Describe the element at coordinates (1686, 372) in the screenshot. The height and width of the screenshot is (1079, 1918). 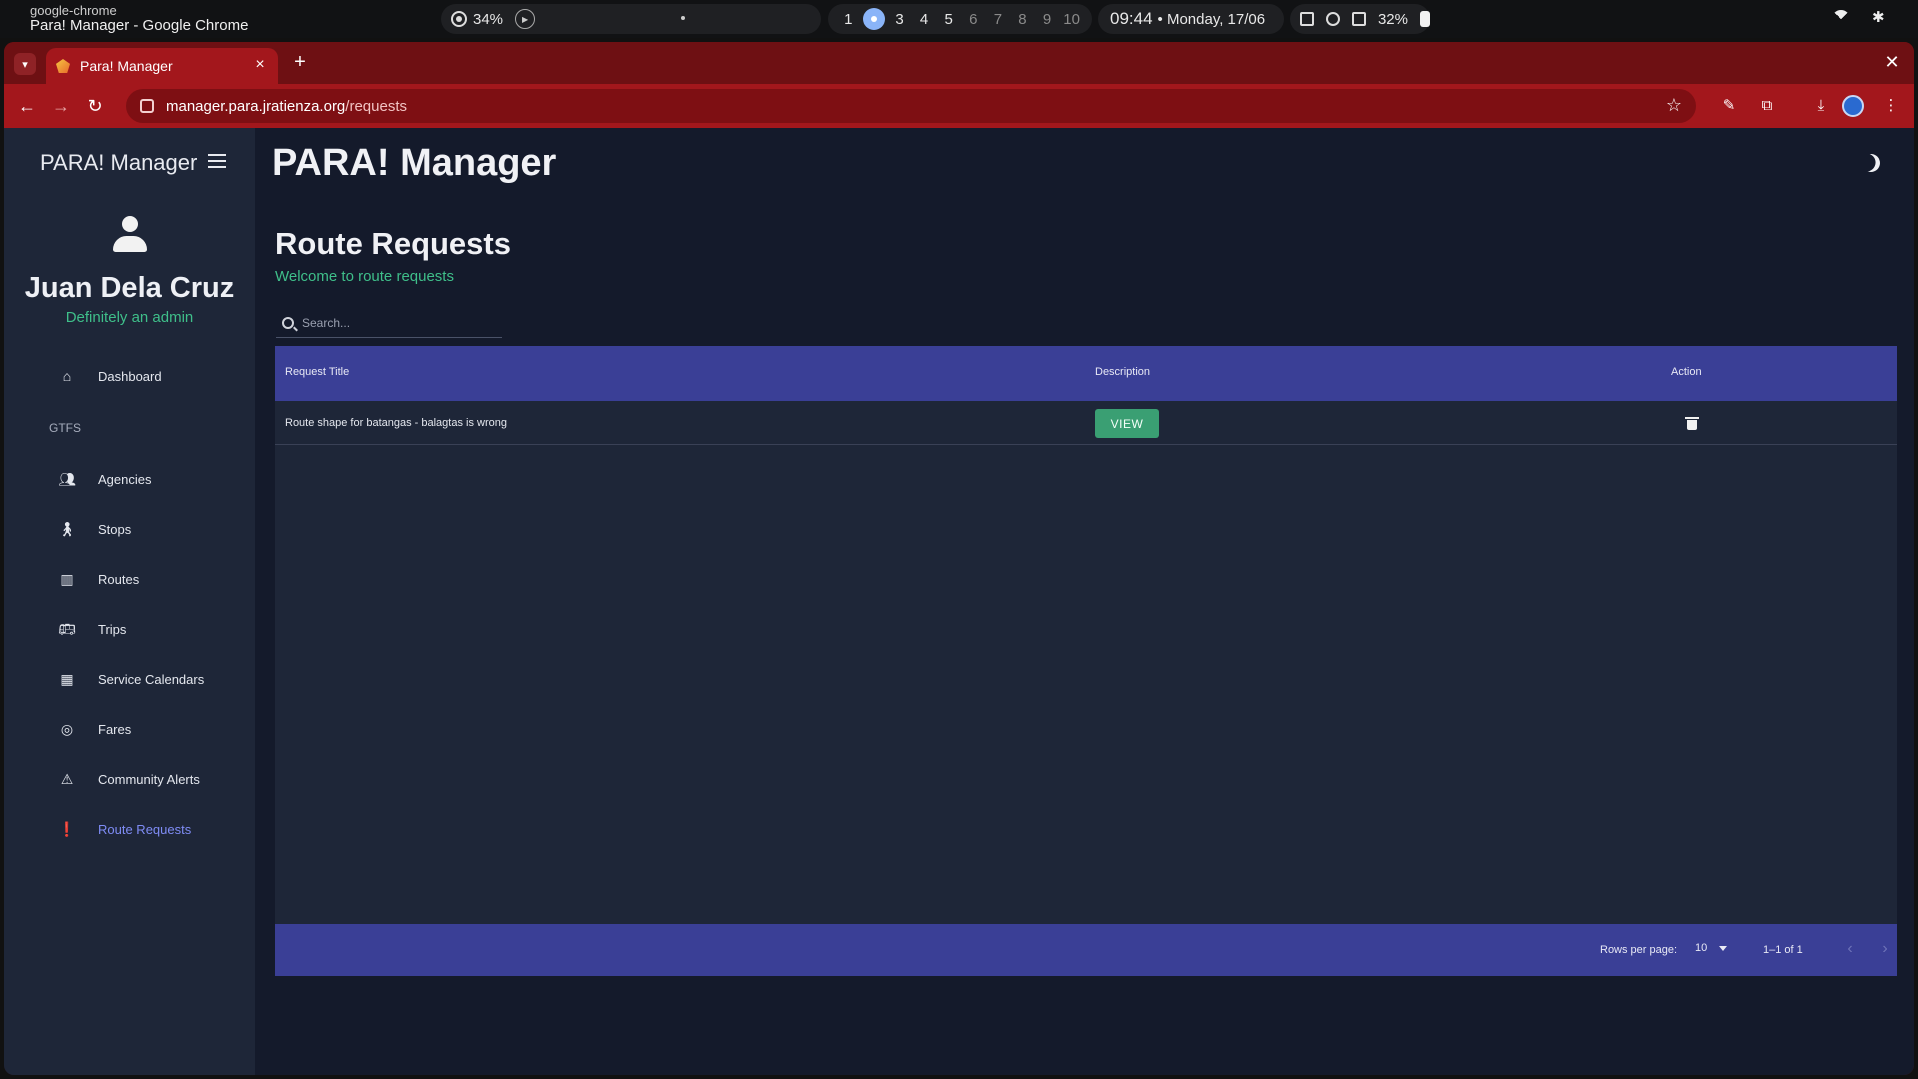
I see `column-header-action: Action` at that location.